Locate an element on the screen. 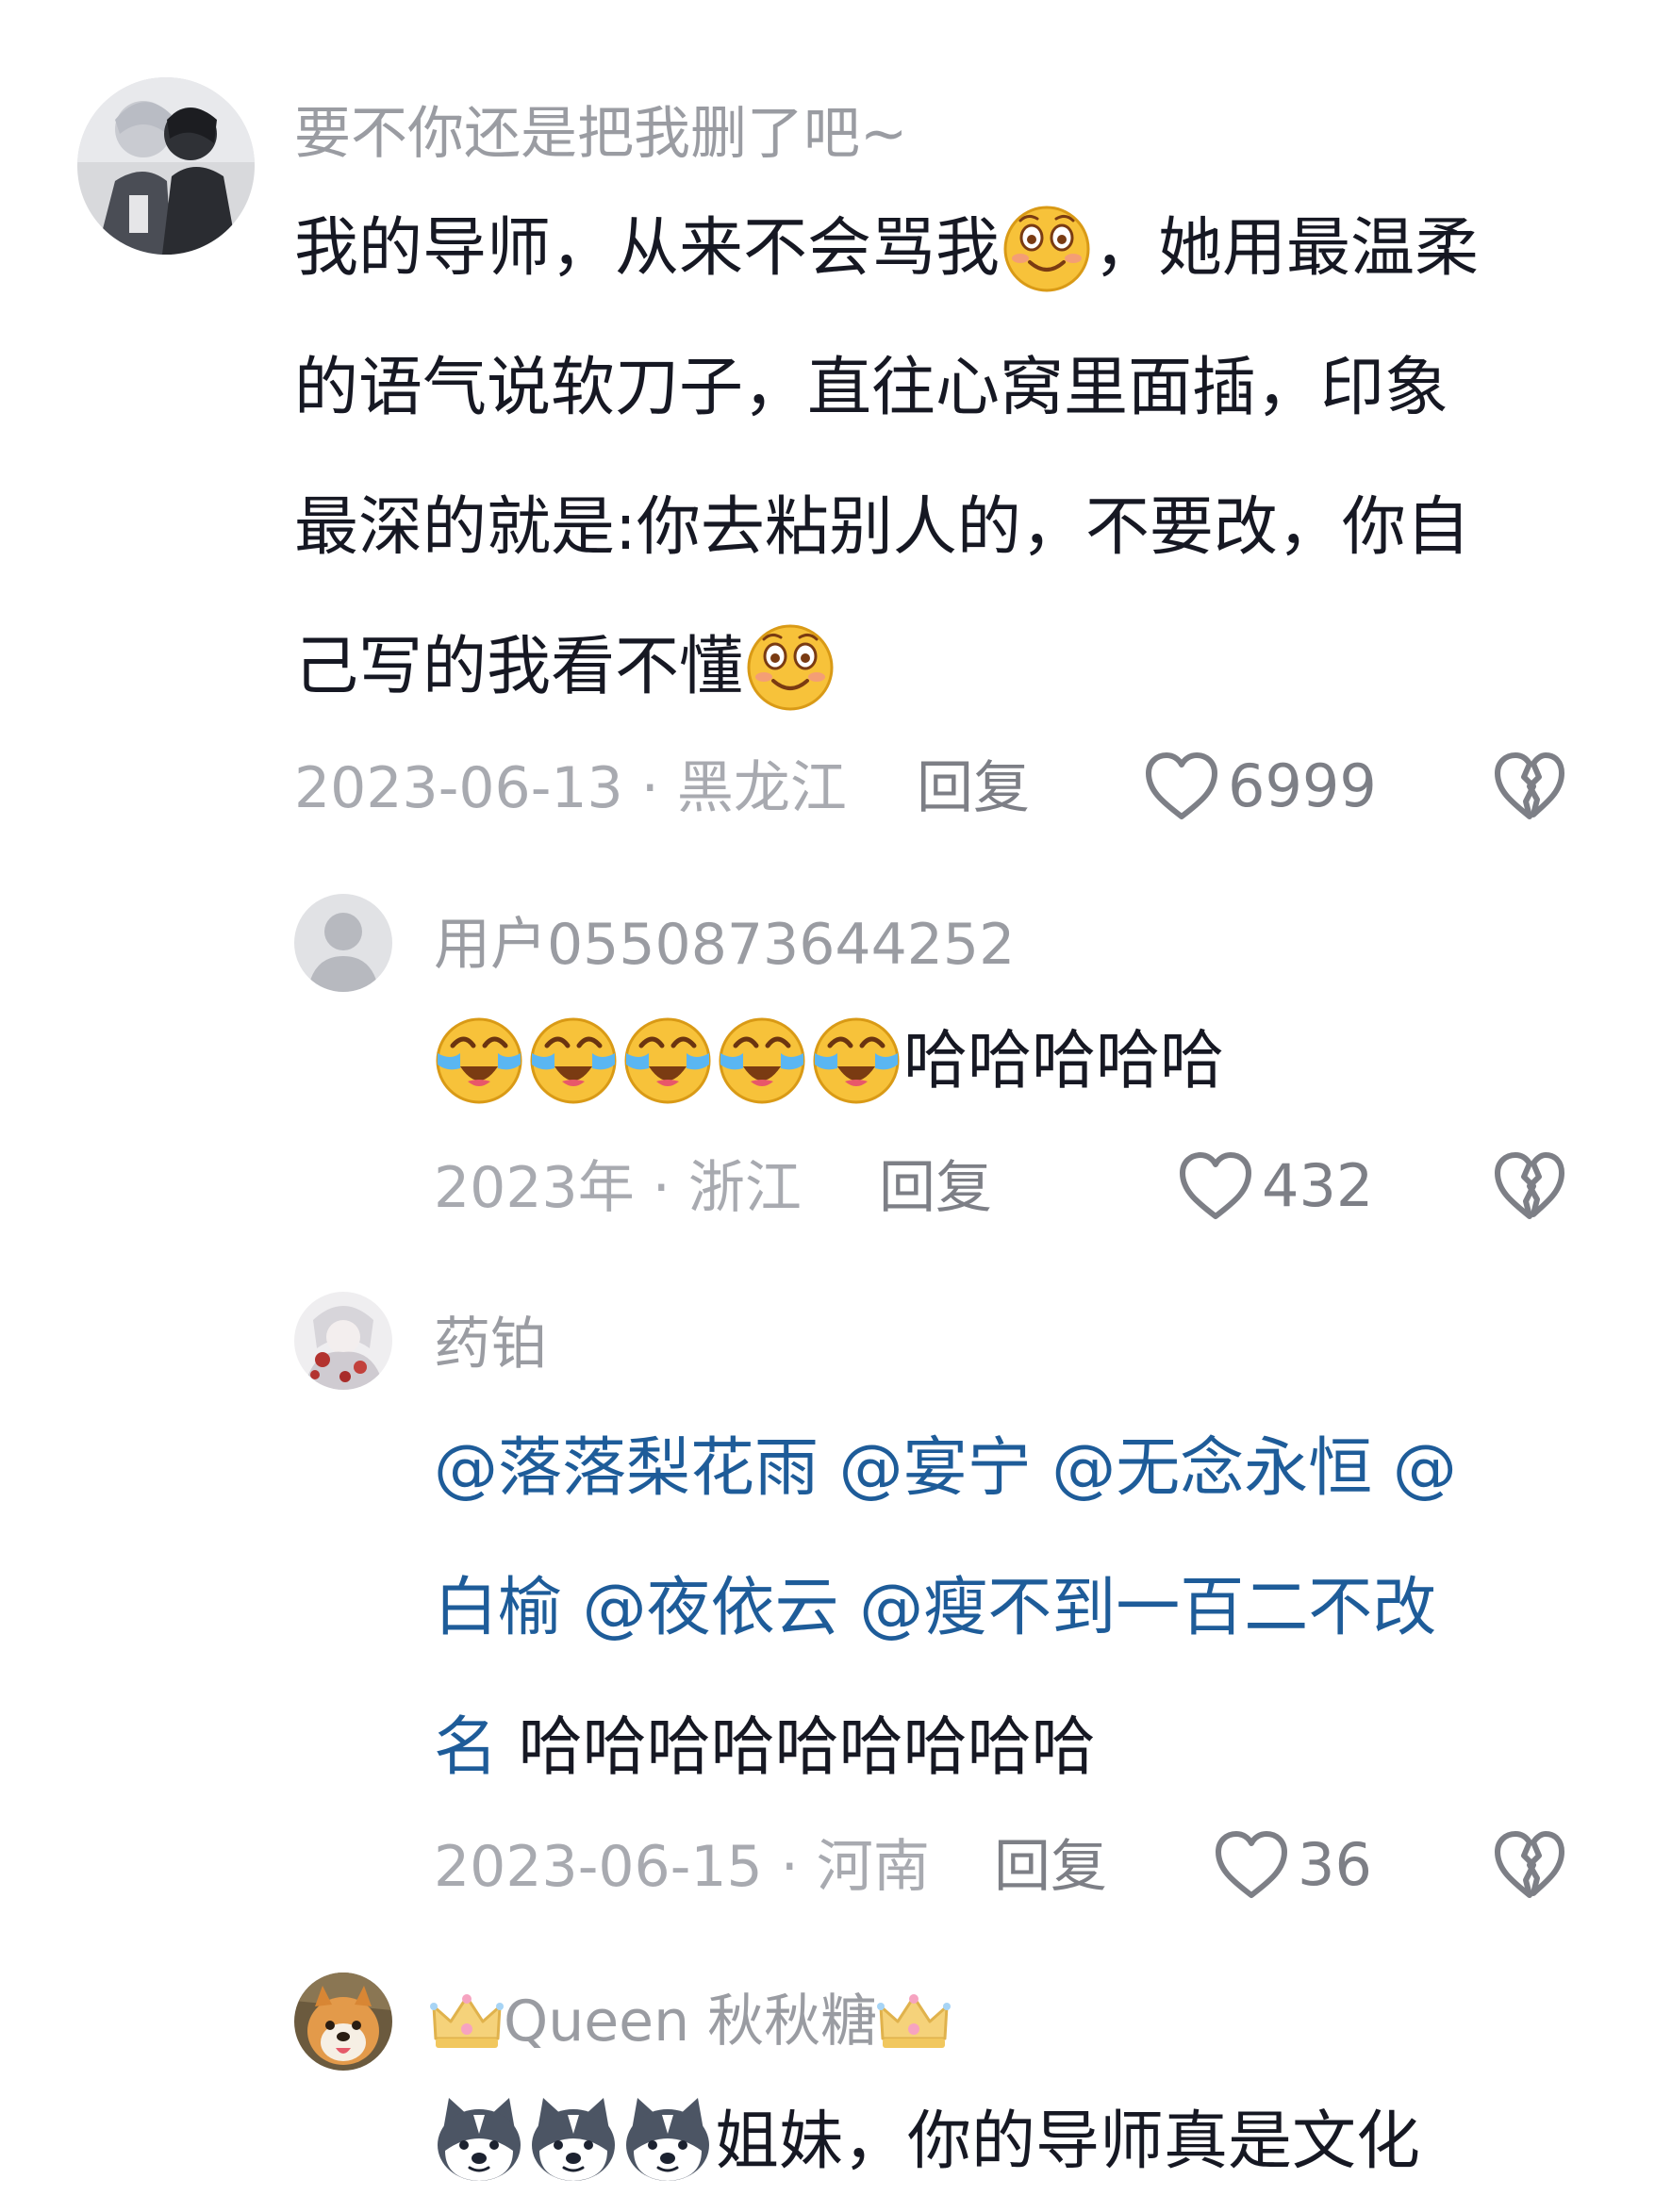 This screenshot has width=1655, height=2212. mention-text: 名 is located at coordinates (466, 1747).